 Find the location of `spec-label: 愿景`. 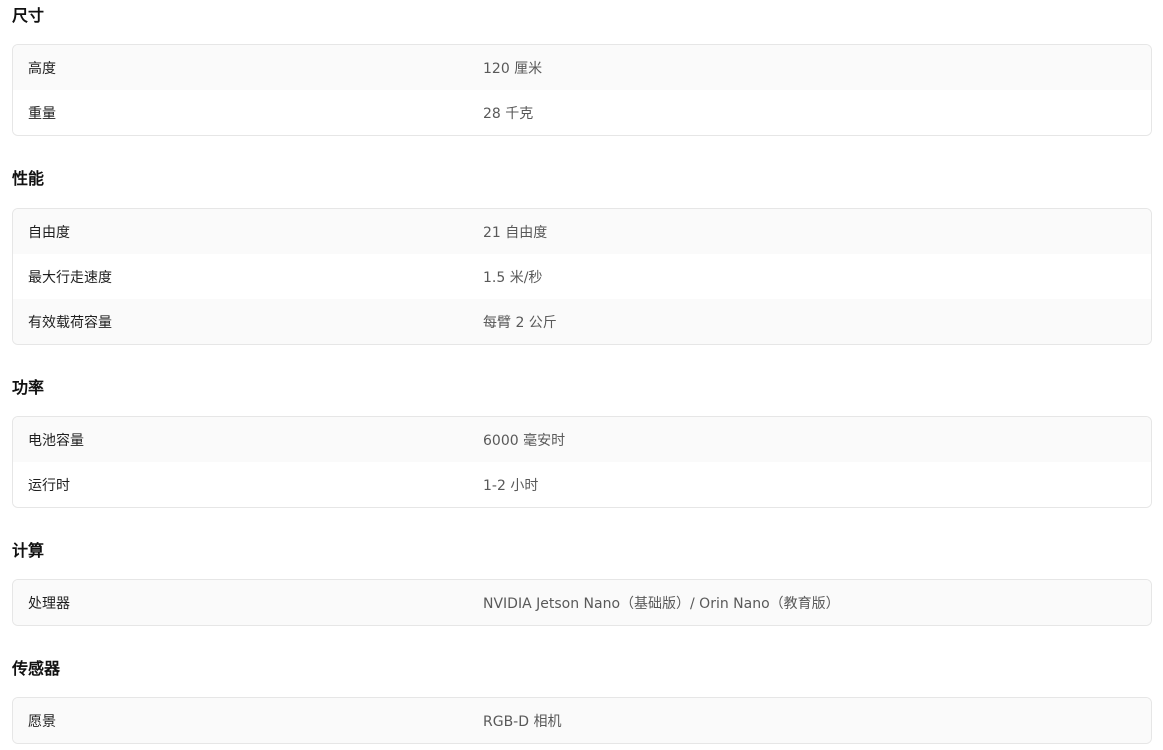

spec-label: 愿景 is located at coordinates (42, 721).